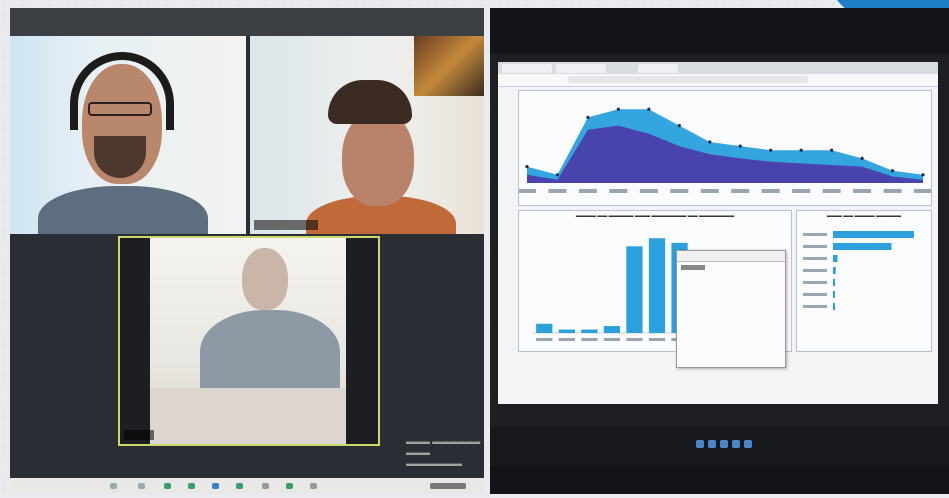  I want to click on url-field, so click(688, 79).